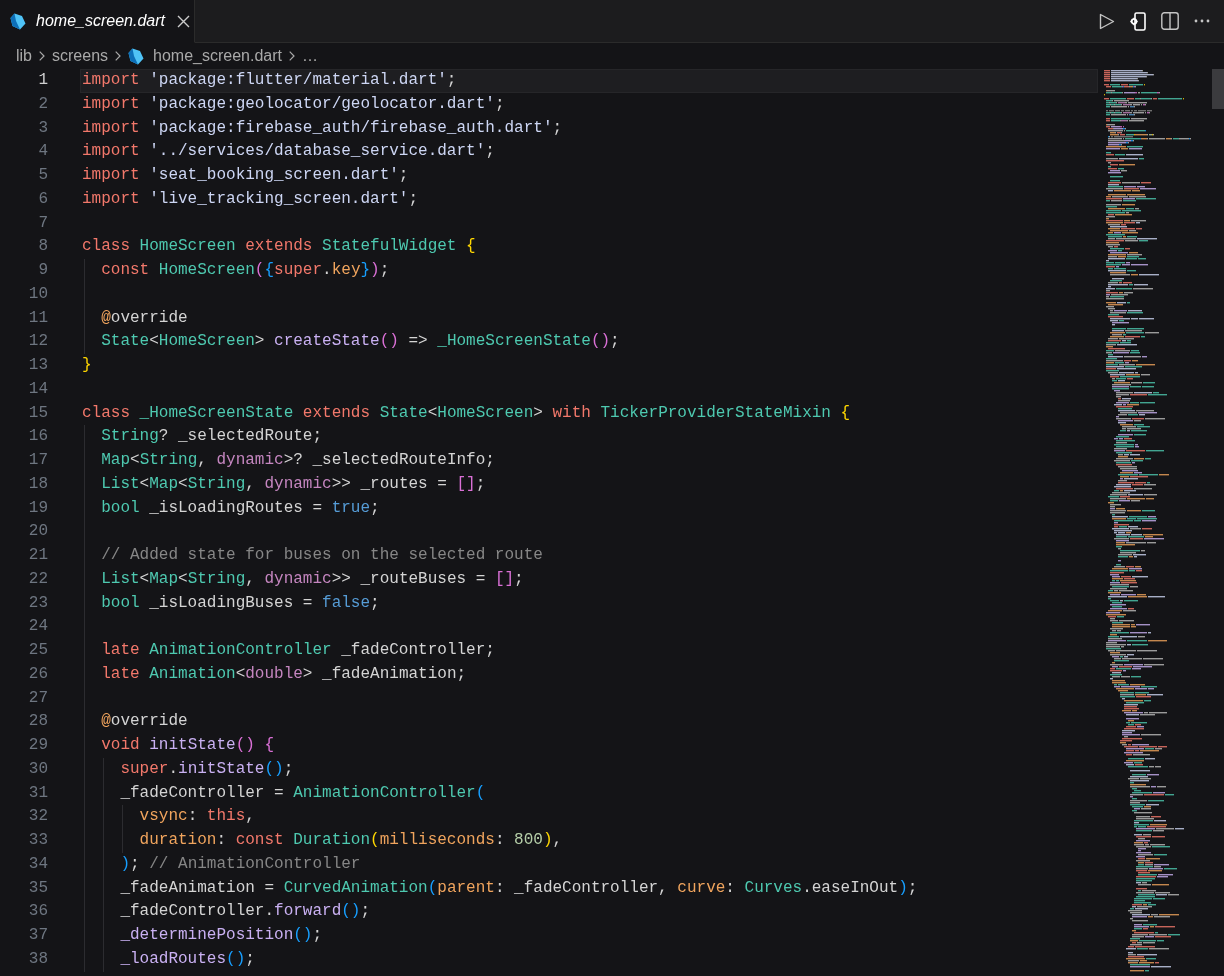  What do you see at coordinates (43, 270) in the screenshot?
I see `line-number: 9` at bounding box center [43, 270].